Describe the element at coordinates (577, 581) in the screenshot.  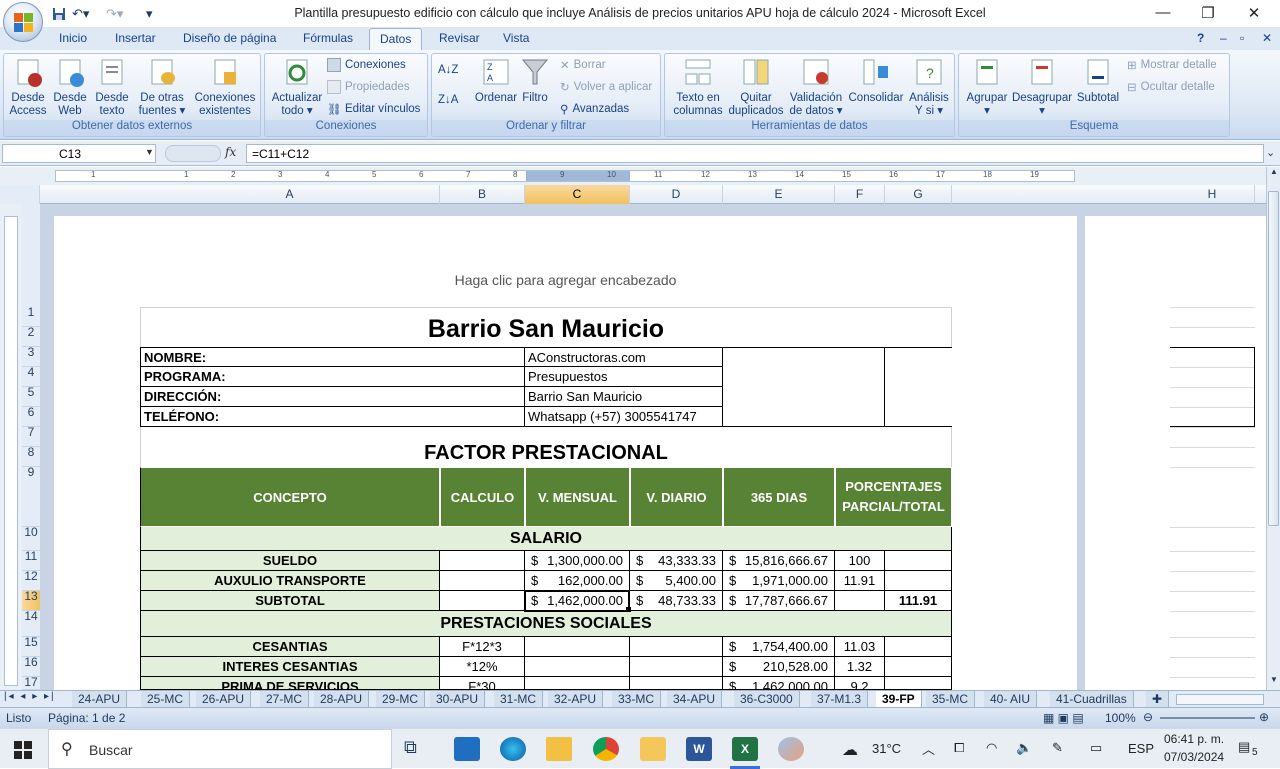
I see `row-mensual: $162,000.00` at that location.